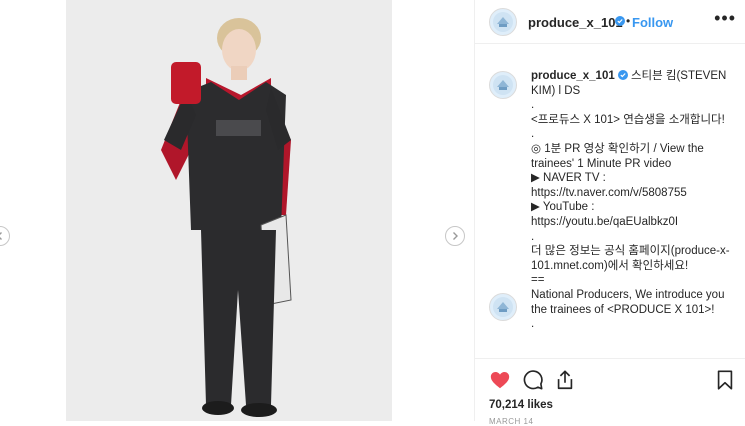  Describe the element at coordinates (1, 236) in the screenshot. I see `chevron-left-icon` at that location.